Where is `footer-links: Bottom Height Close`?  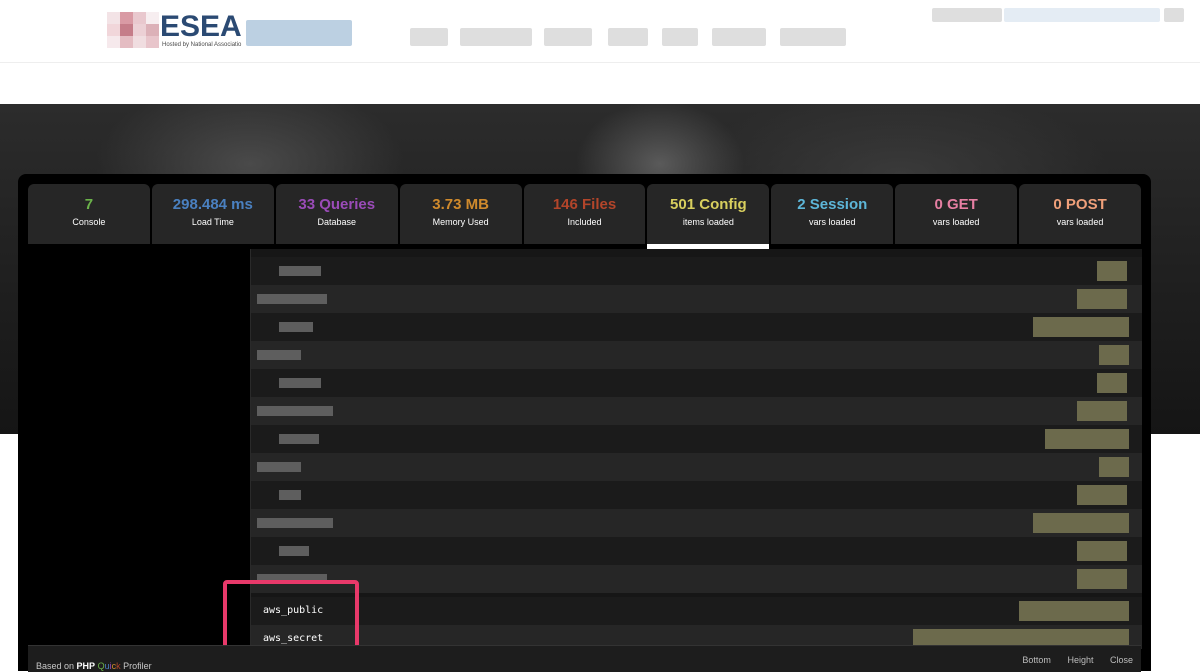 footer-links: Bottom Height Close is located at coordinates (1070, 660).